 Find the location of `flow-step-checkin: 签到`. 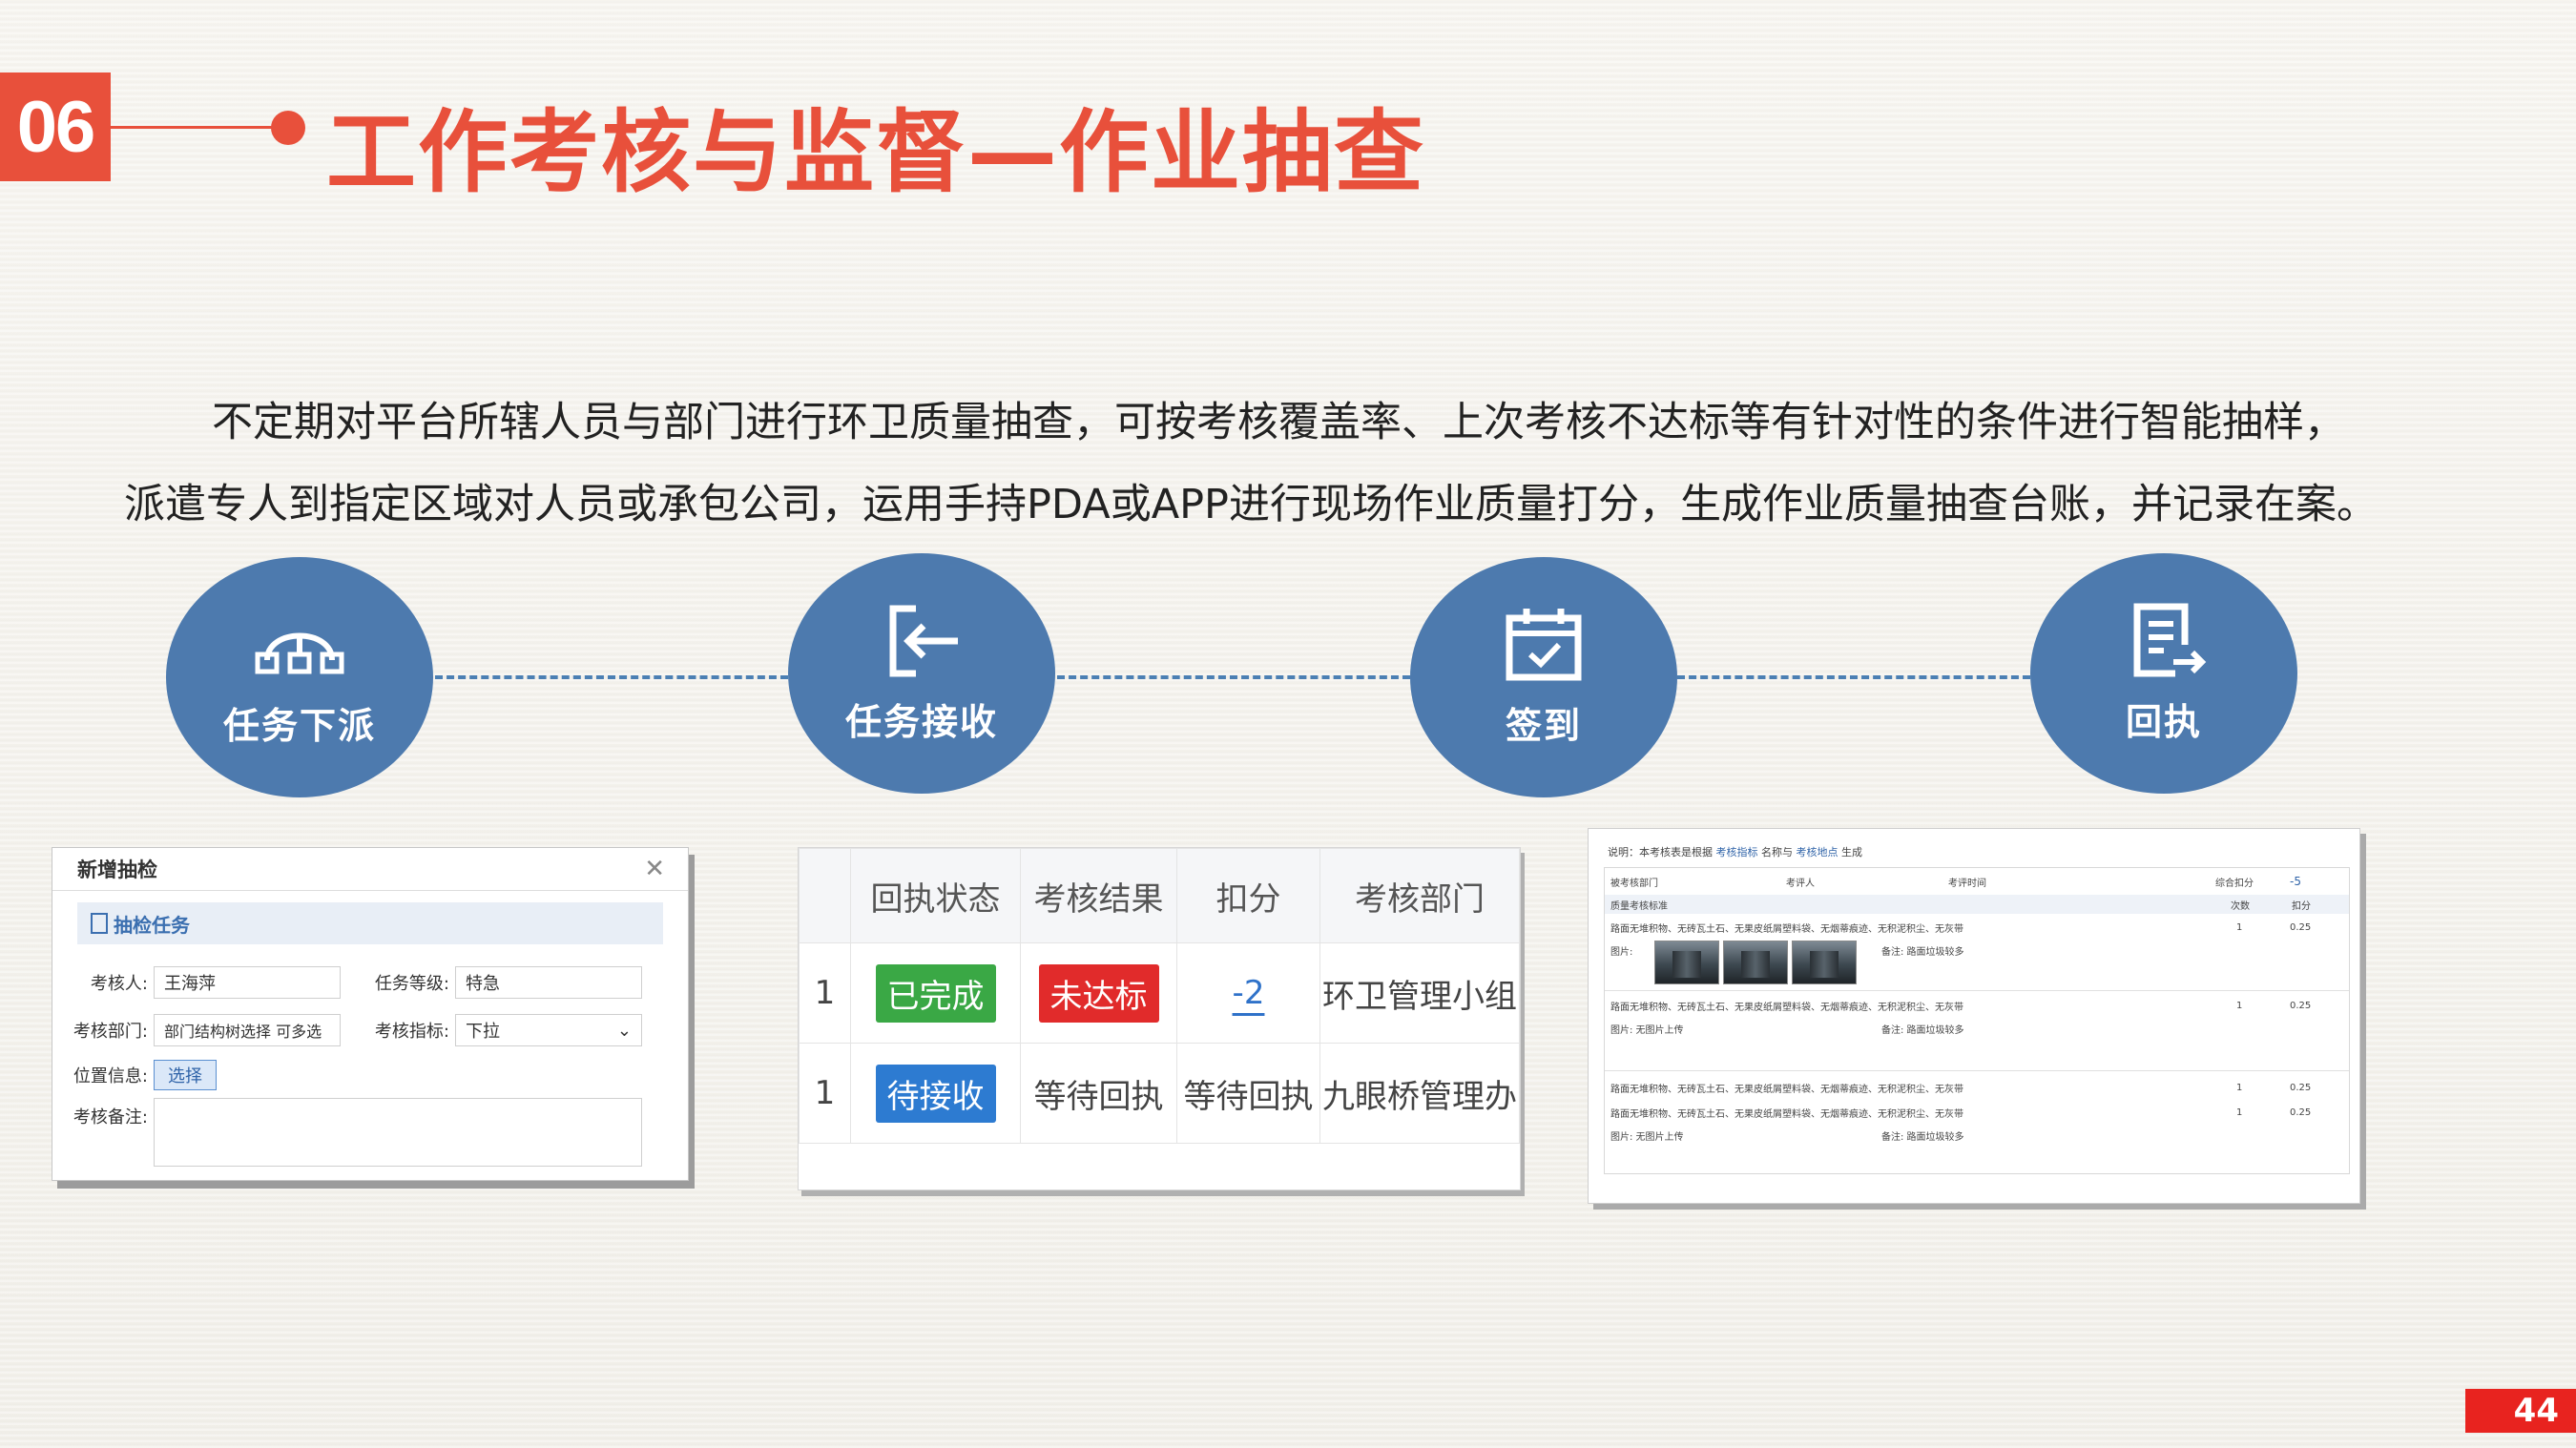

flow-step-checkin: 签到 is located at coordinates (1543, 677).